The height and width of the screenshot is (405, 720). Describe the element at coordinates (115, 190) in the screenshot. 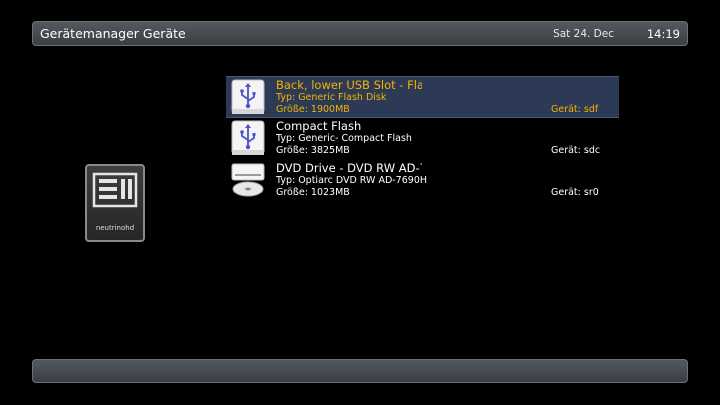

I see `neutrino-logo-icon` at that location.